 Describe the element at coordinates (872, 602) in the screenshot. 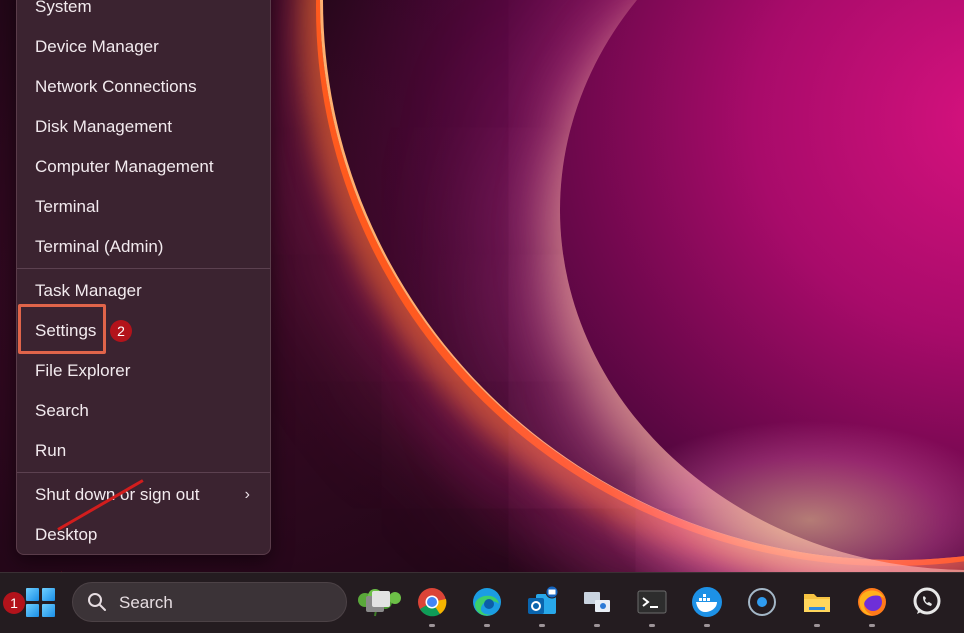

I see `firefox-icon` at that location.